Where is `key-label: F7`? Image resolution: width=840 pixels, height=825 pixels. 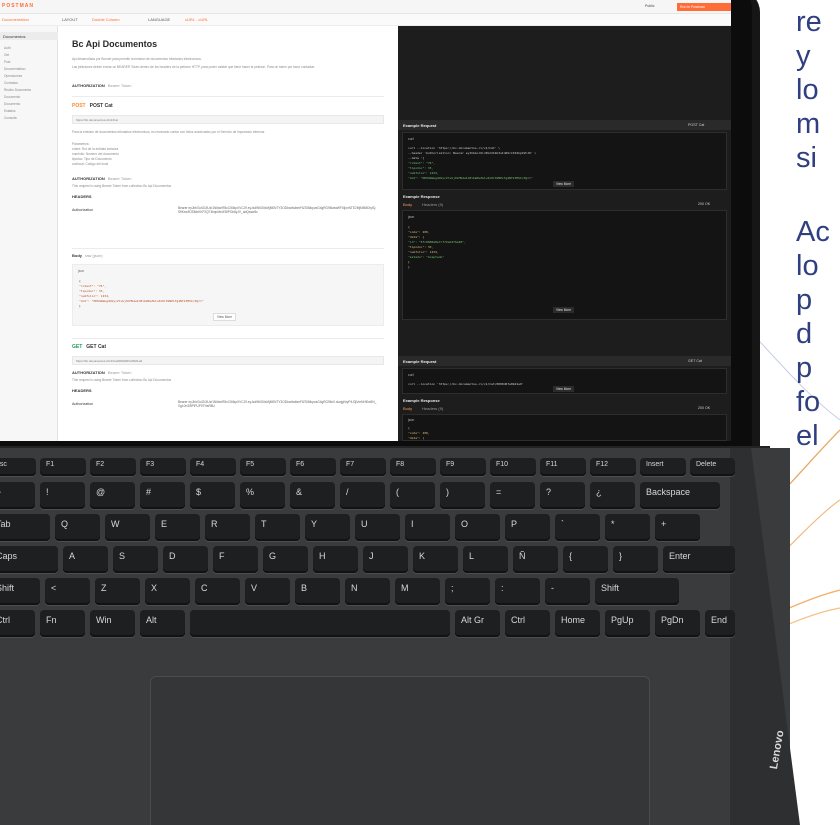 key-label: F7 is located at coordinates (350, 464).